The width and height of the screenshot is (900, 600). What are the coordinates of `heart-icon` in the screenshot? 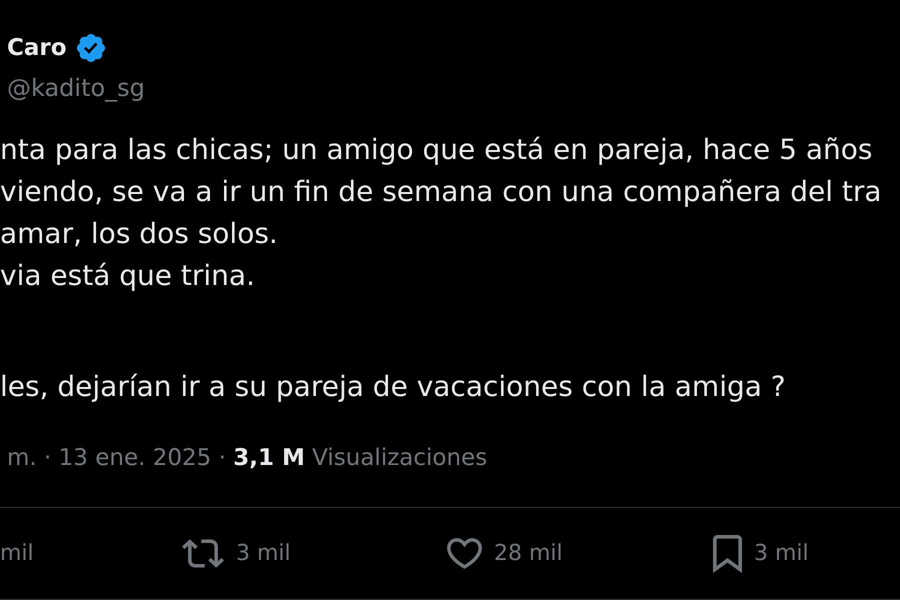 It's located at (464, 553).